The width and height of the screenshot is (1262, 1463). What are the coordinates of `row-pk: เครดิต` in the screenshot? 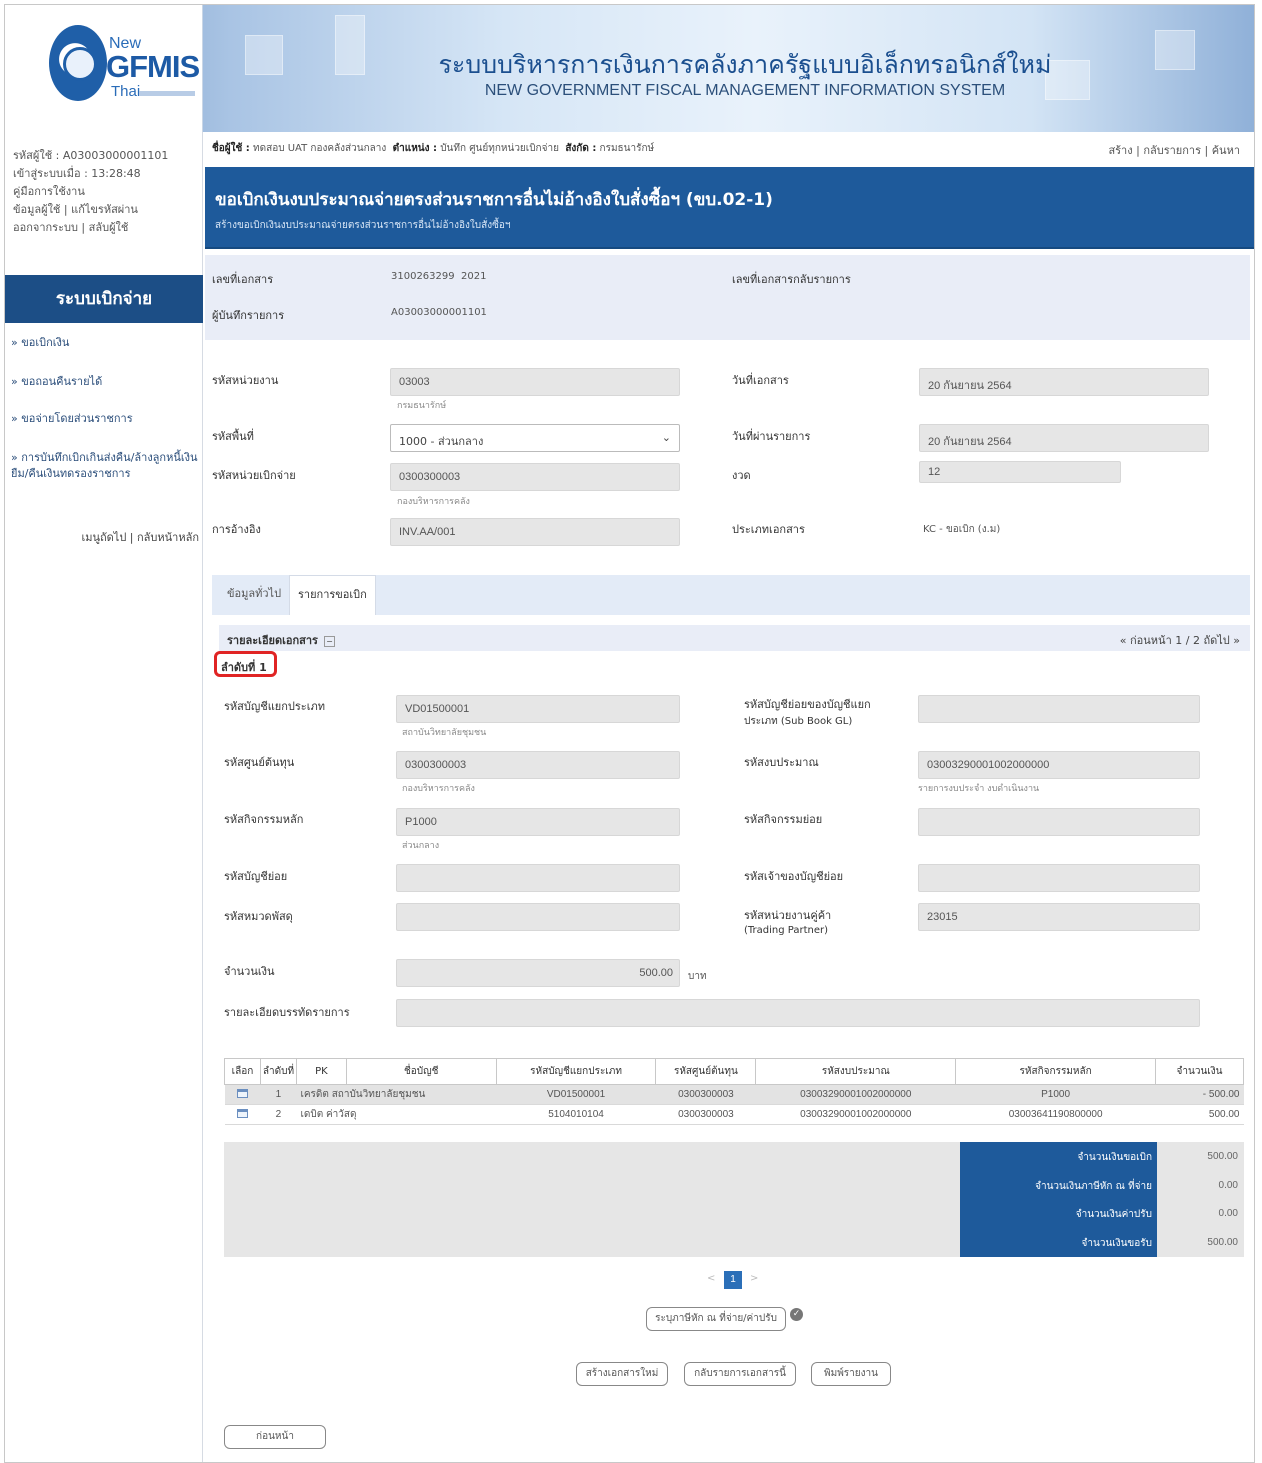 It's located at (314, 1094).